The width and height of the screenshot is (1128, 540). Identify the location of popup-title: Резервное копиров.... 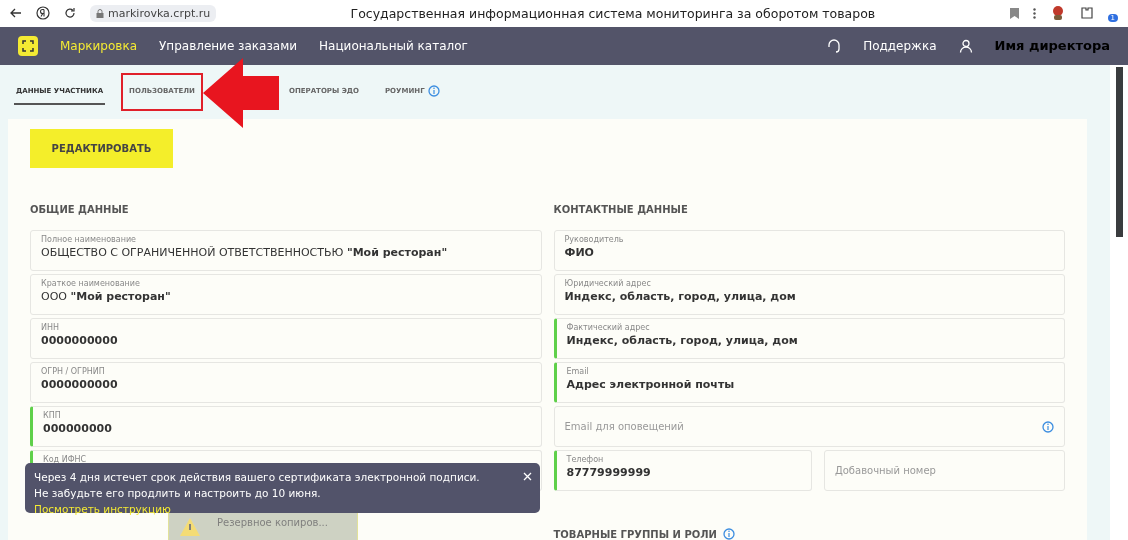
(272, 522).